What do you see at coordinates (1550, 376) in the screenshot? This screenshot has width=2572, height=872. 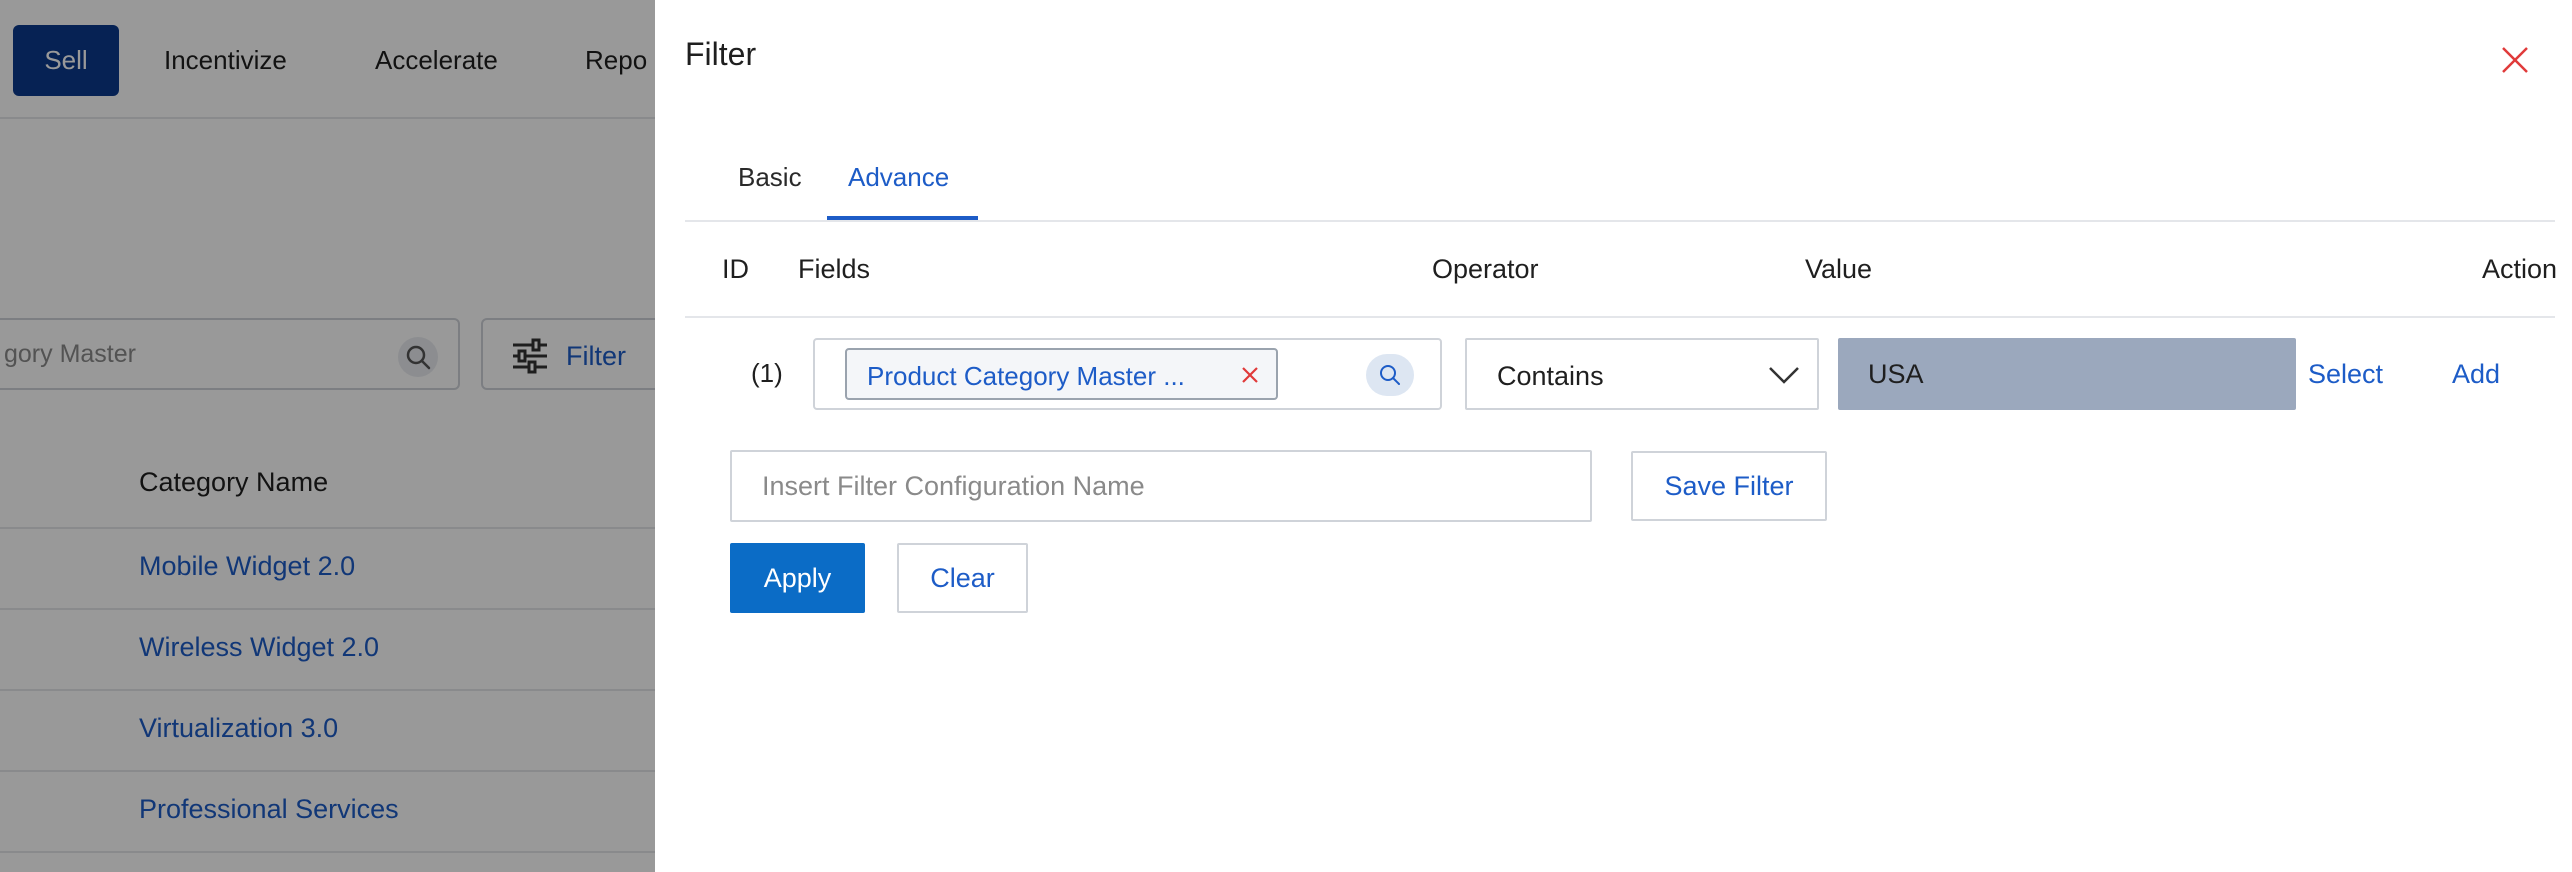 I see `operator-value: Contains` at bounding box center [1550, 376].